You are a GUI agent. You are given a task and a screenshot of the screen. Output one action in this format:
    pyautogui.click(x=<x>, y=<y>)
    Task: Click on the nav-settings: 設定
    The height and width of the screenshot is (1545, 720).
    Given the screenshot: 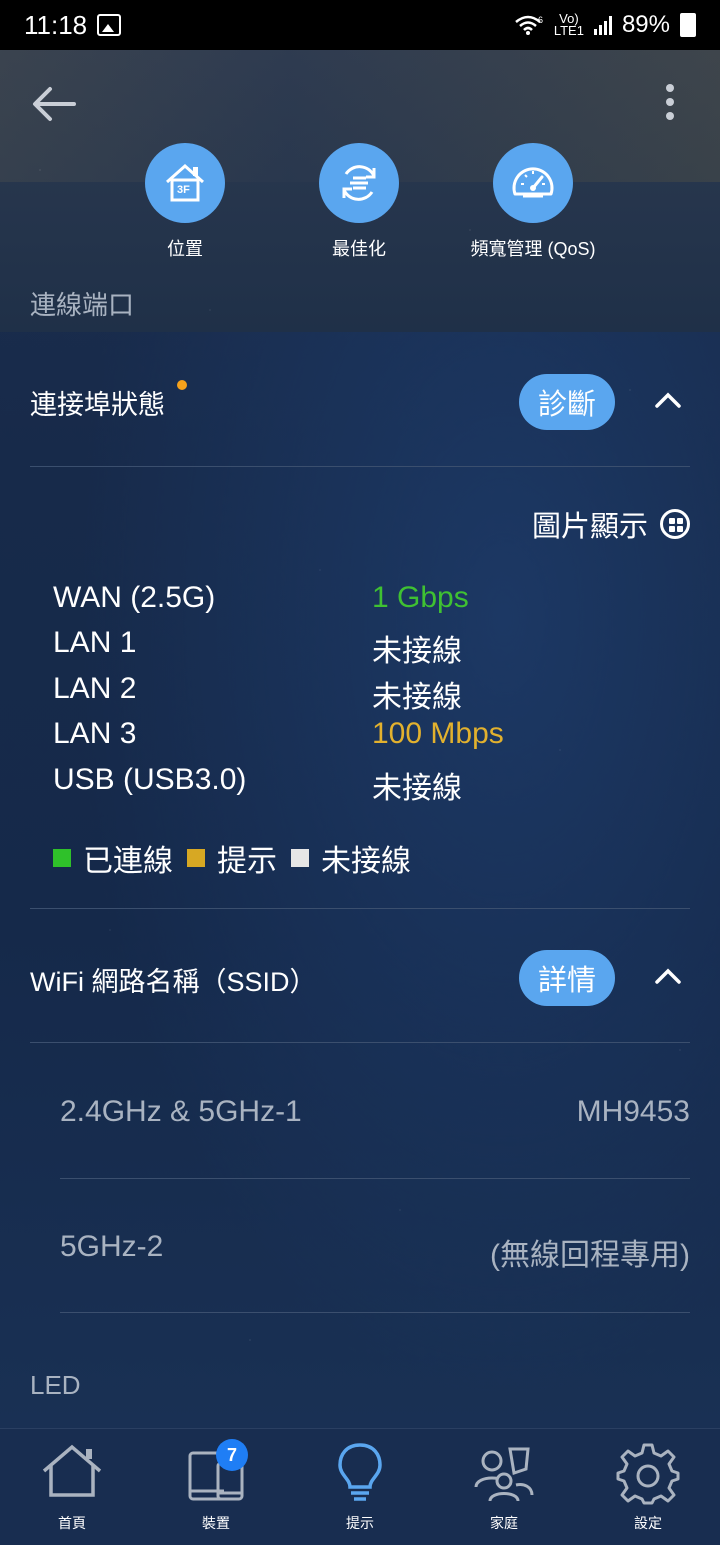 What is the action you would take?
    pyautogui.click(x=648, y=1487)
    